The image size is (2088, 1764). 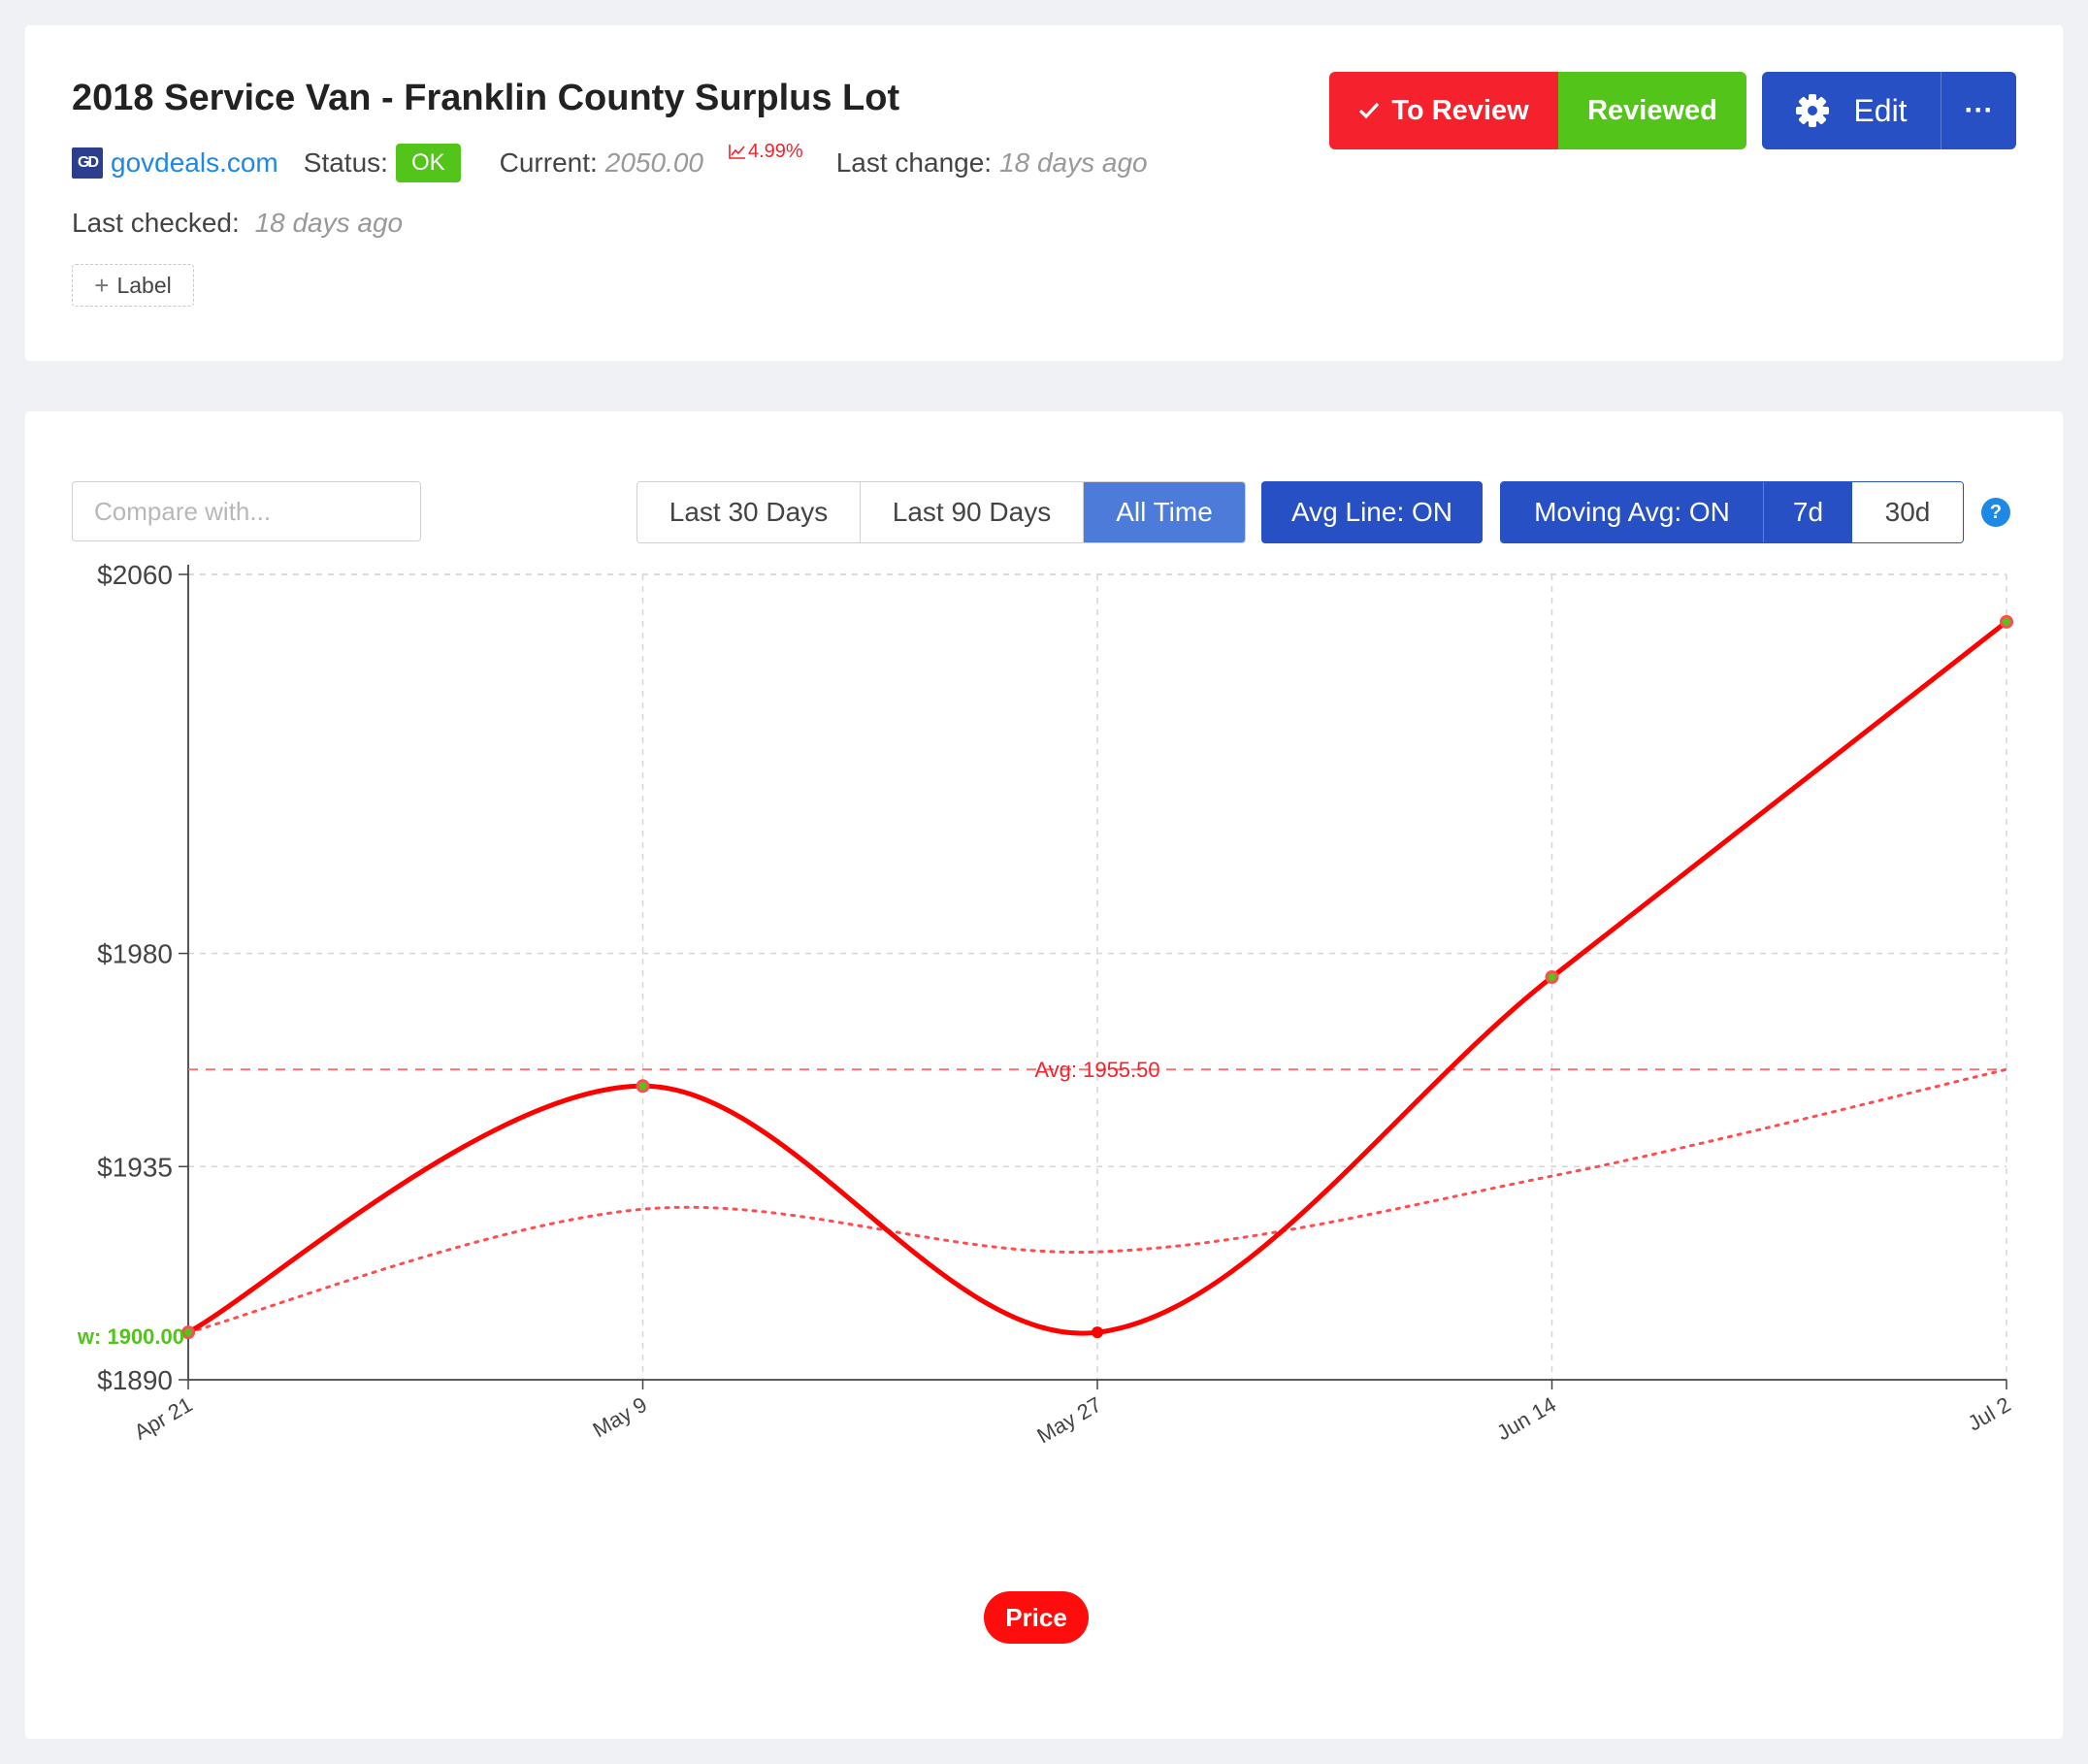 What do you see at coordinates (1652, 110) in the screenshot?
I see `reviewed-button: Reviewed` at bounding box center [1652, 110].